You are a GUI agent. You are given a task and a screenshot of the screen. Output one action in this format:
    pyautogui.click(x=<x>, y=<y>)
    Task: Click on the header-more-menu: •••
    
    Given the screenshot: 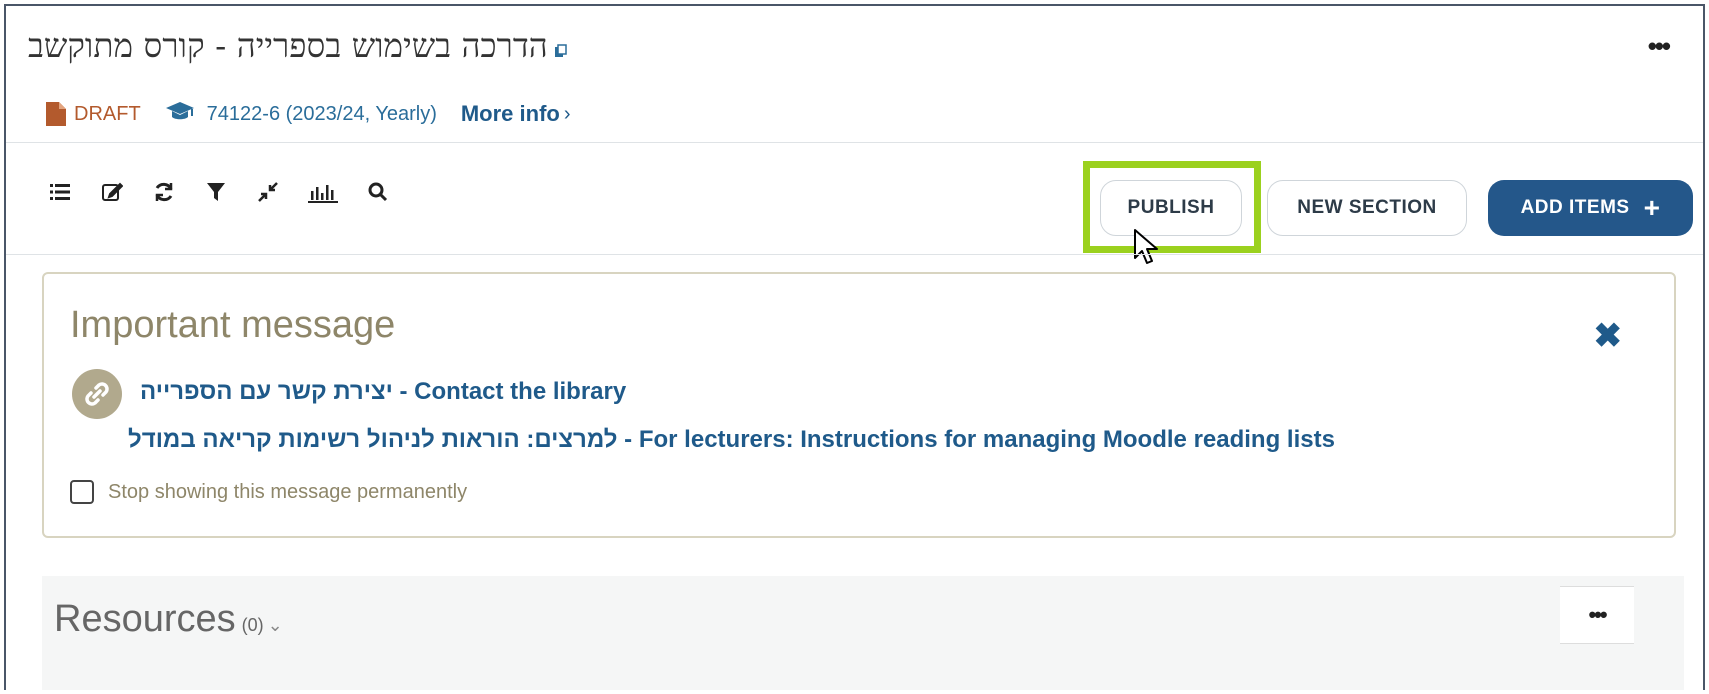 What is the action you would take?
    pyautogui.click(x=1659, y=46)
    